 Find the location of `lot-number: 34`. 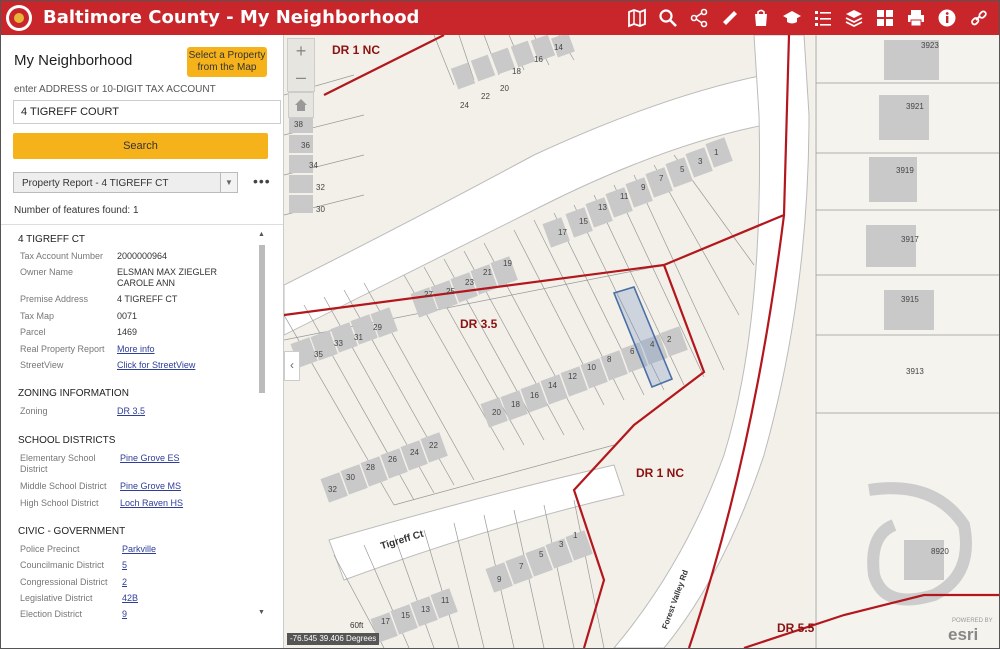

lot-number: 34 is located at coordinates (313, 165).